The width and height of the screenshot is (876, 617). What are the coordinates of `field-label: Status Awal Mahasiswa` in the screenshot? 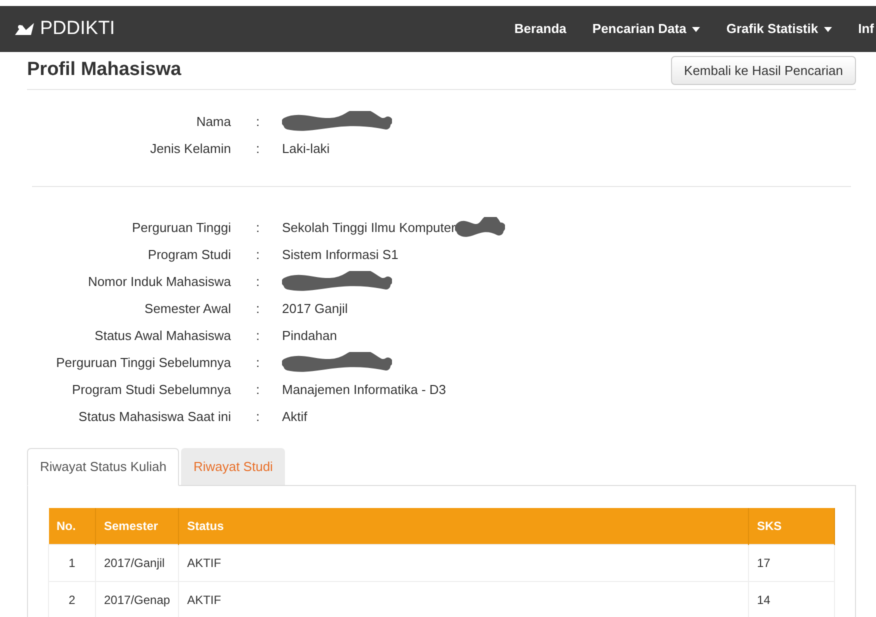 It's located at (162, 335).